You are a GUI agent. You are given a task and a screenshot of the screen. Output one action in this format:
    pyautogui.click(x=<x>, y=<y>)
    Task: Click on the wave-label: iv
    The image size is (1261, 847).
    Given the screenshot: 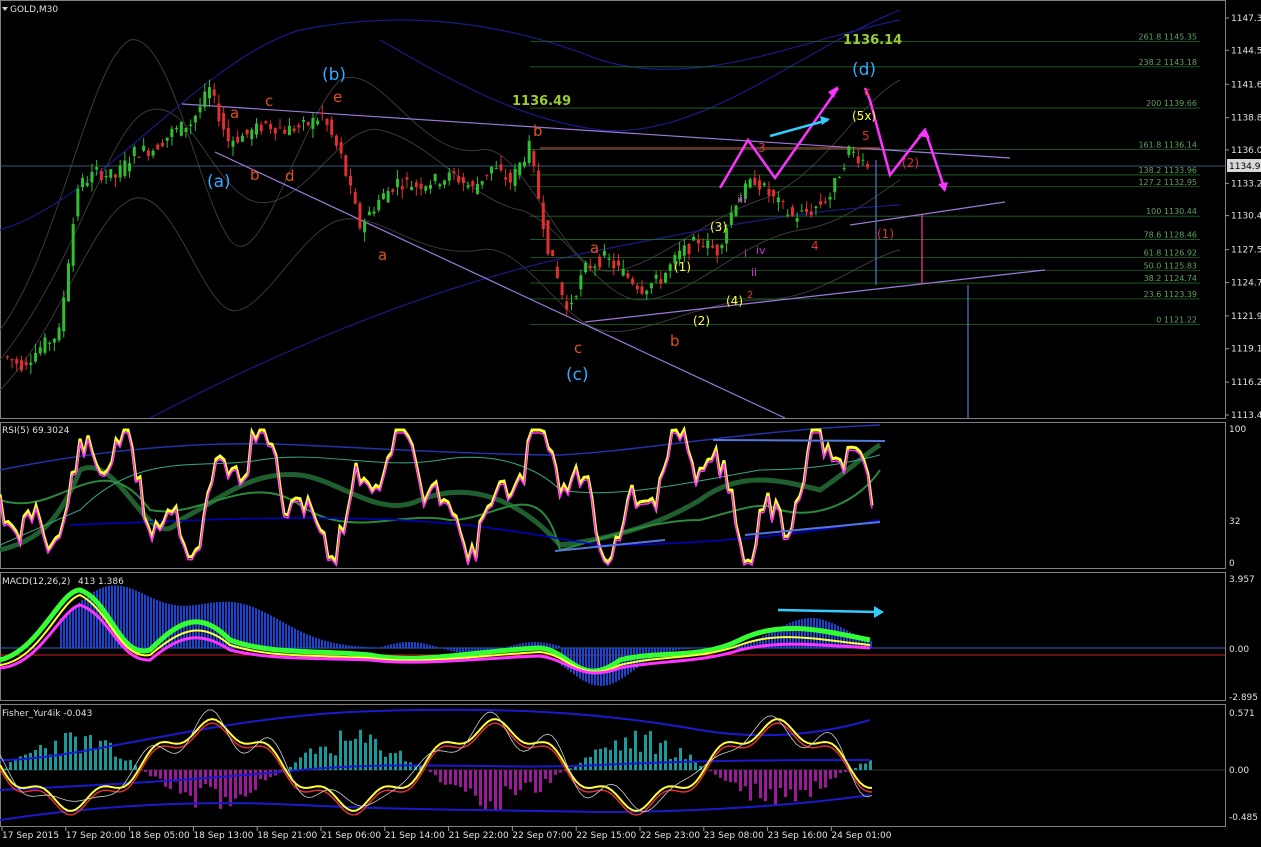 What is the action you would take?
    pyautogui.click(x=761, y=250)
    